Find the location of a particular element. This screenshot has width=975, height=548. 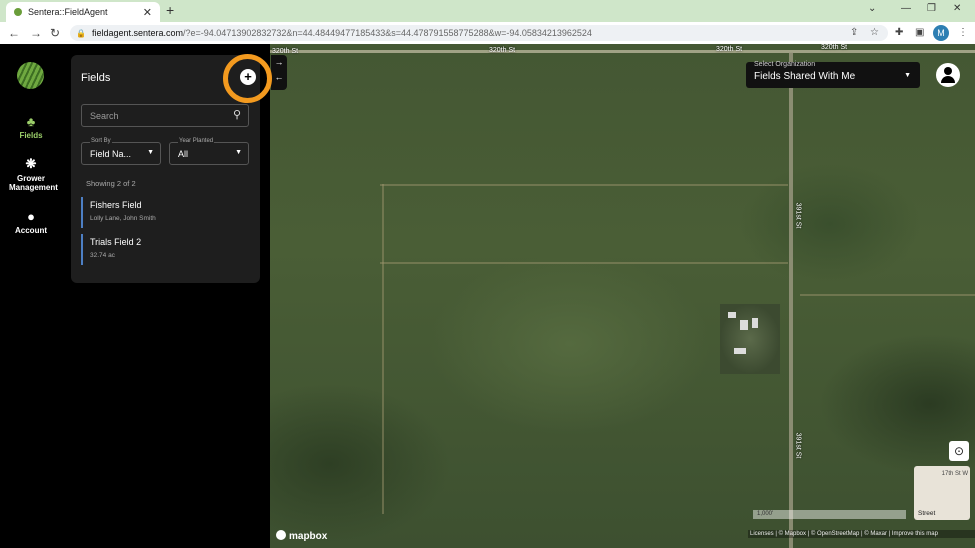

scale-bar: 1,000' is located at coordinates (829, 514).